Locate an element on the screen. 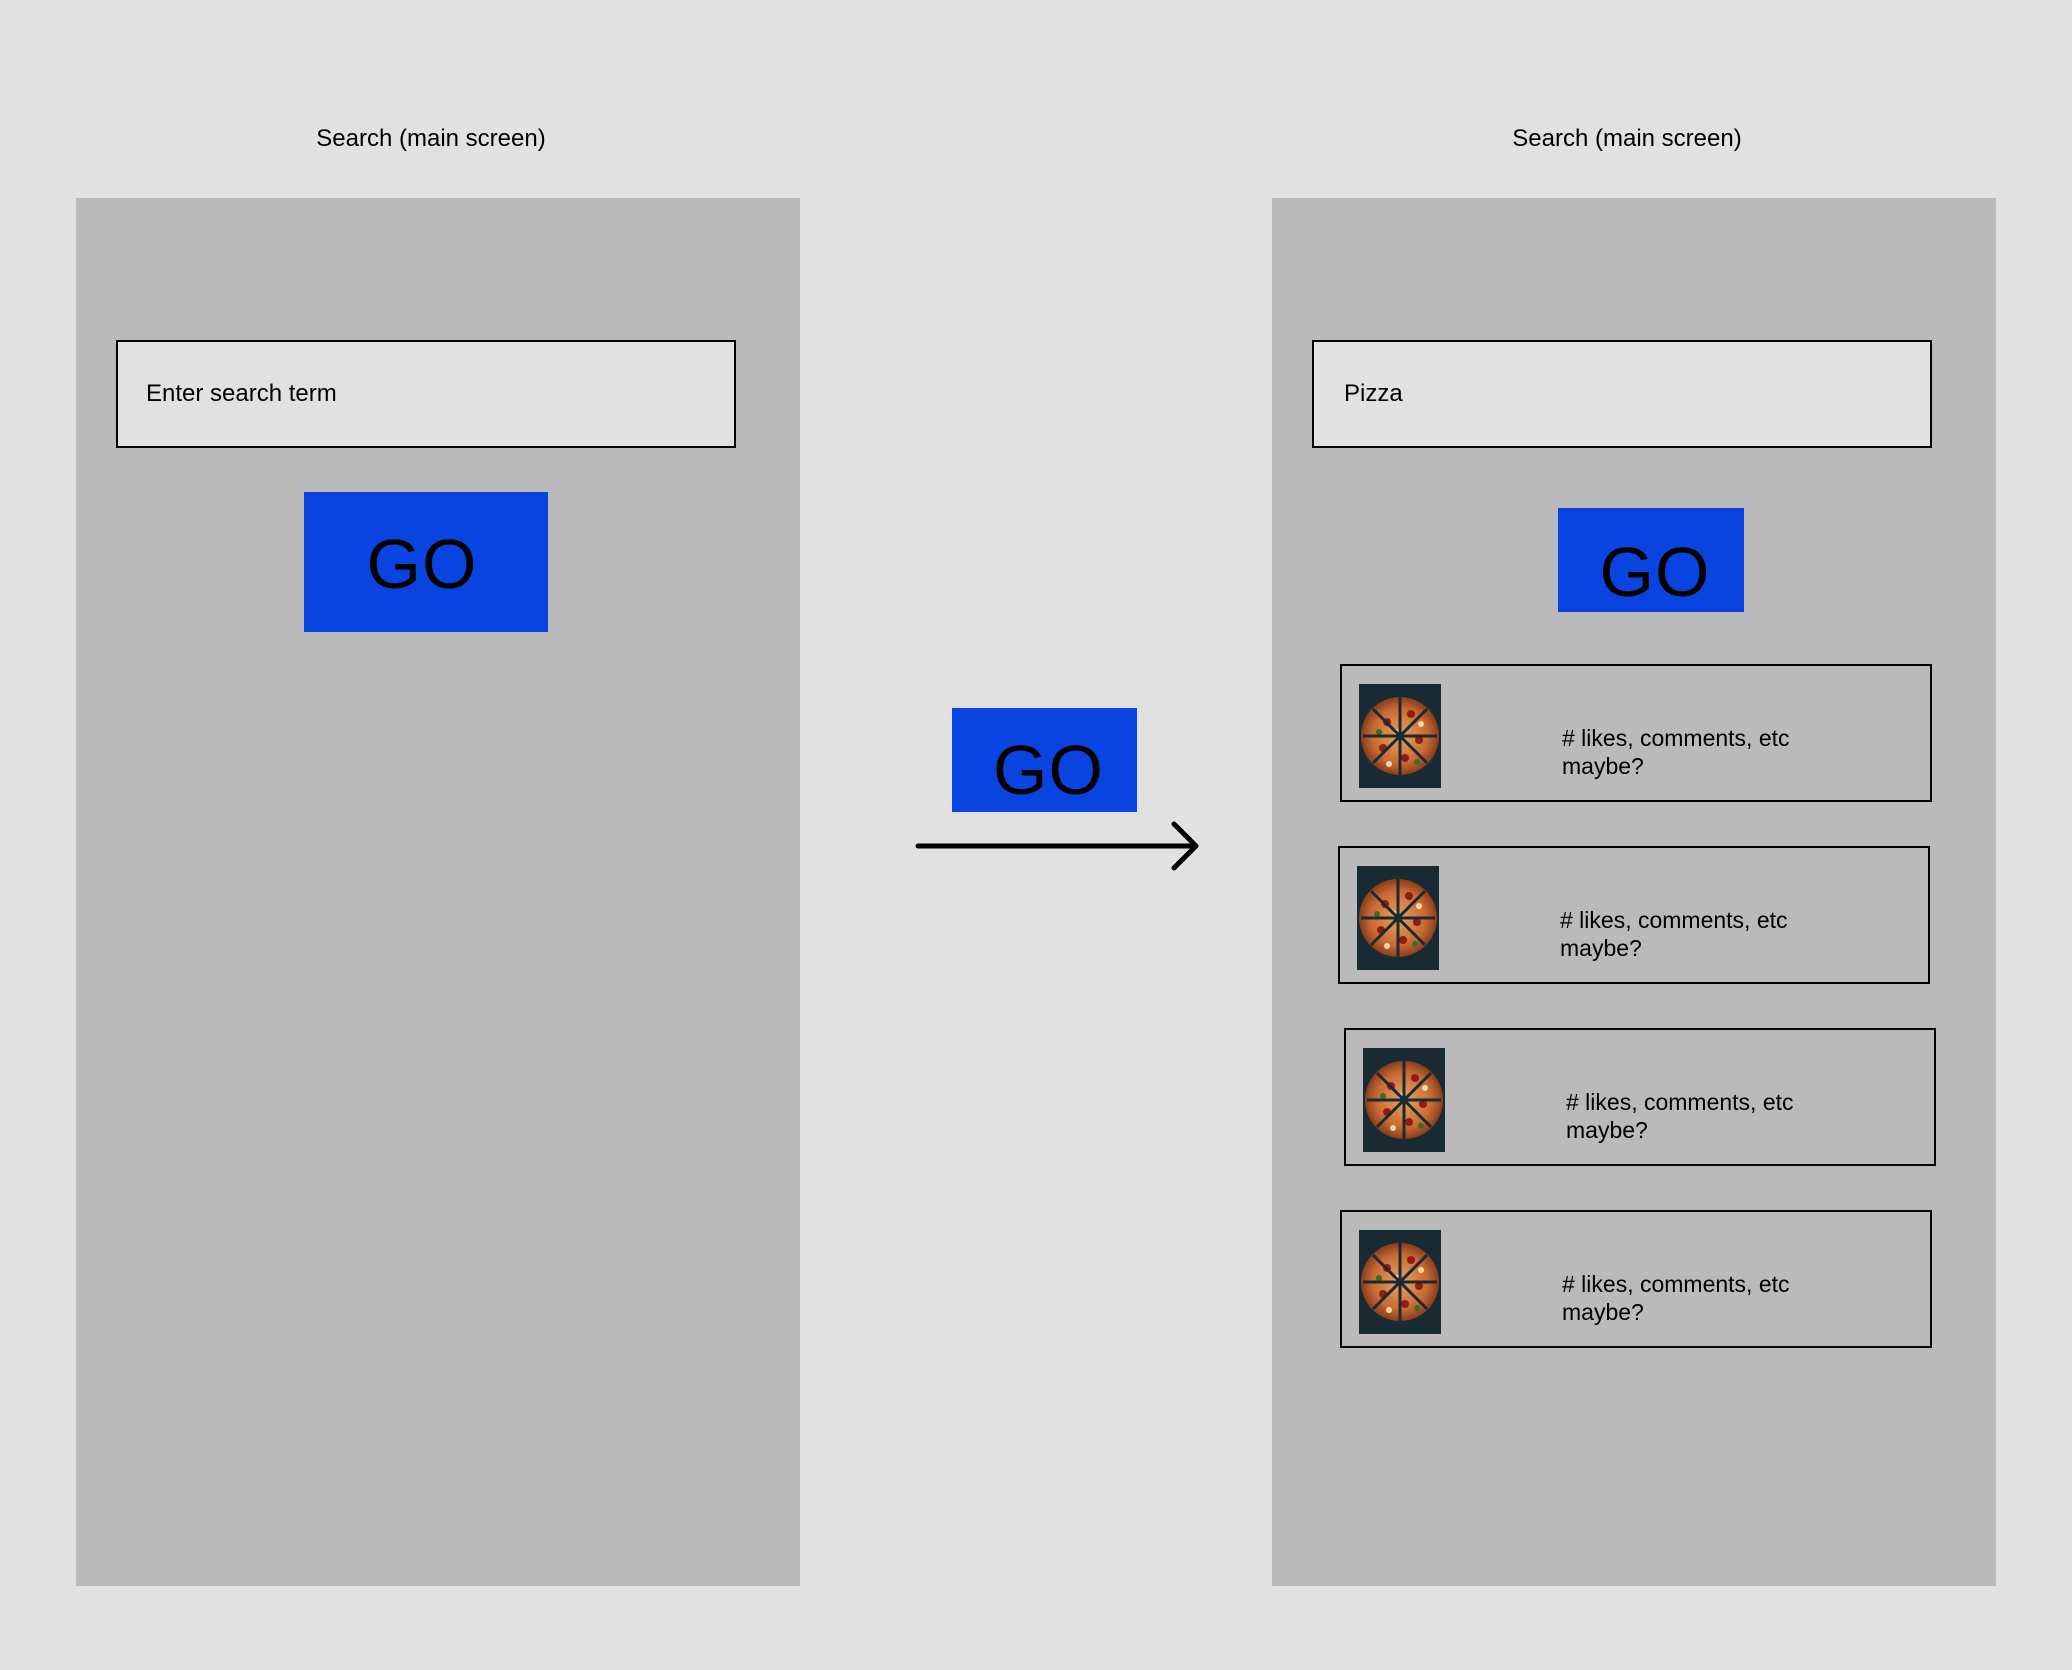 This screenshot has height=1670, width=2072. search-placeholder: Enter search term is located at coordinates (241, 393).